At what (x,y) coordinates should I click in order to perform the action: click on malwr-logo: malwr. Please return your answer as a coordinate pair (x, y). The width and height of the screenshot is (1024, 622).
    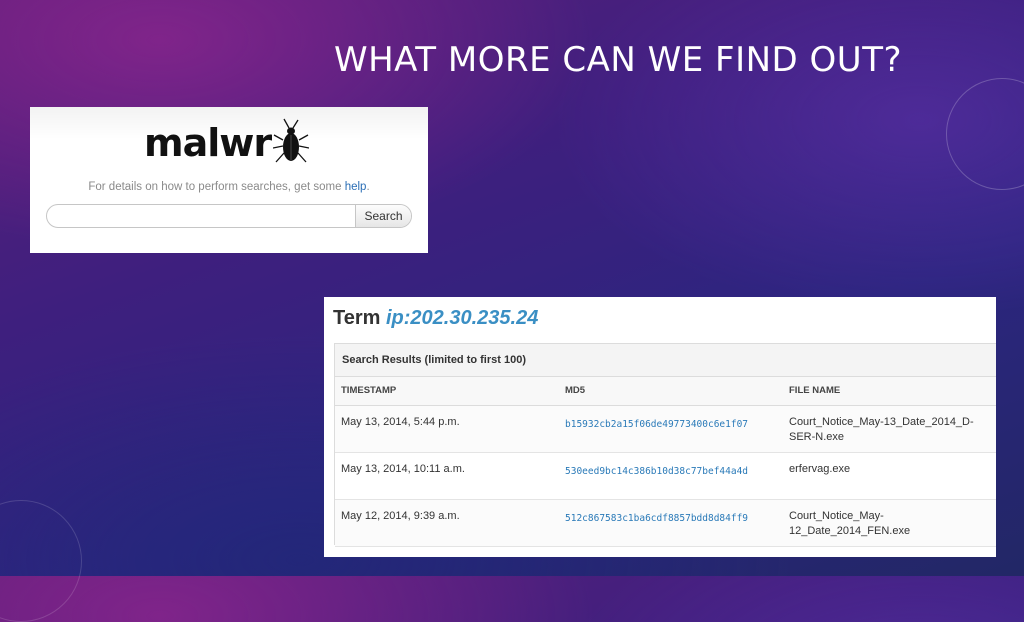
    Looking at the image, I should click on (227, 143).